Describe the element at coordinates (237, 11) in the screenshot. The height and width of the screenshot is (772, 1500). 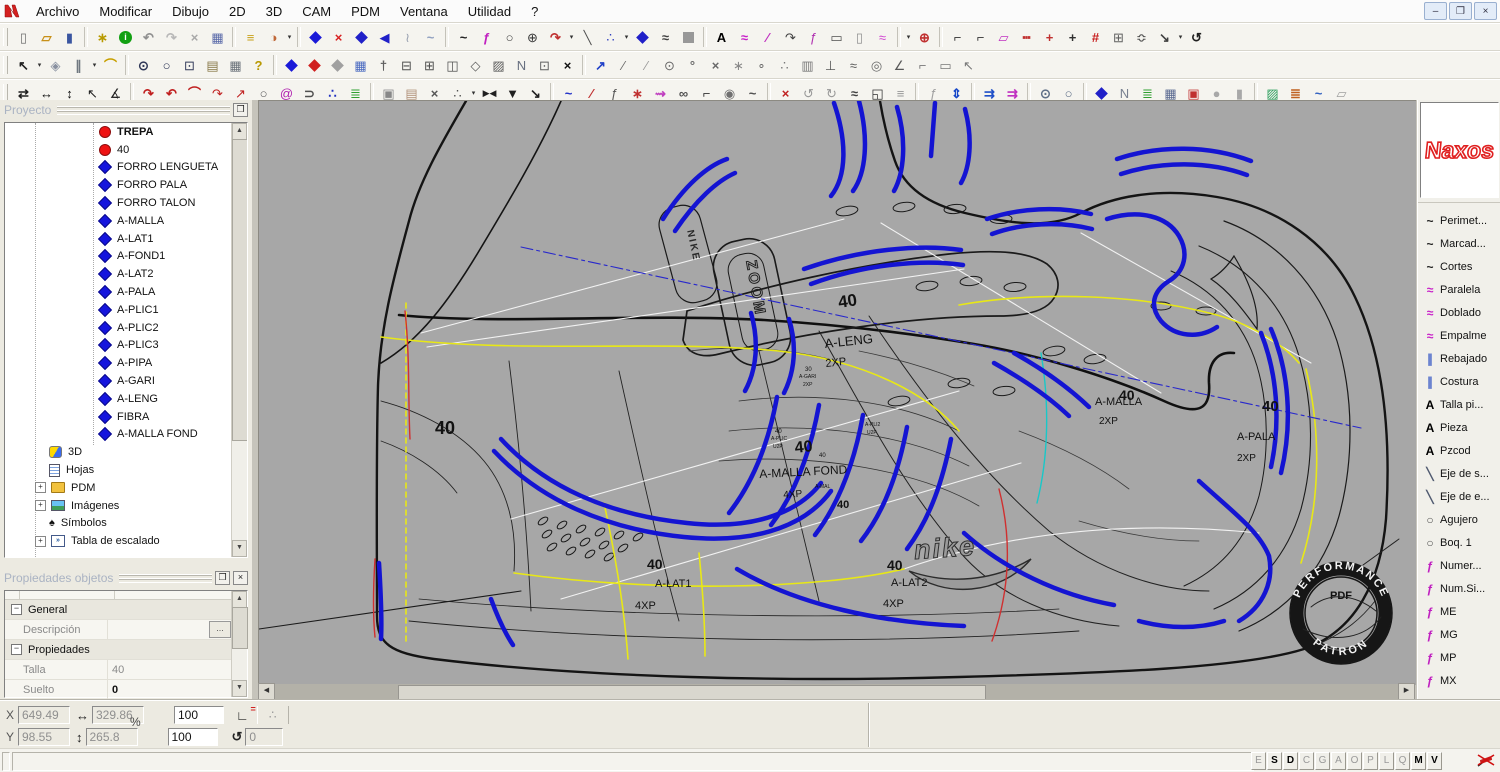
I see `menu-2d: 2D` at that location.